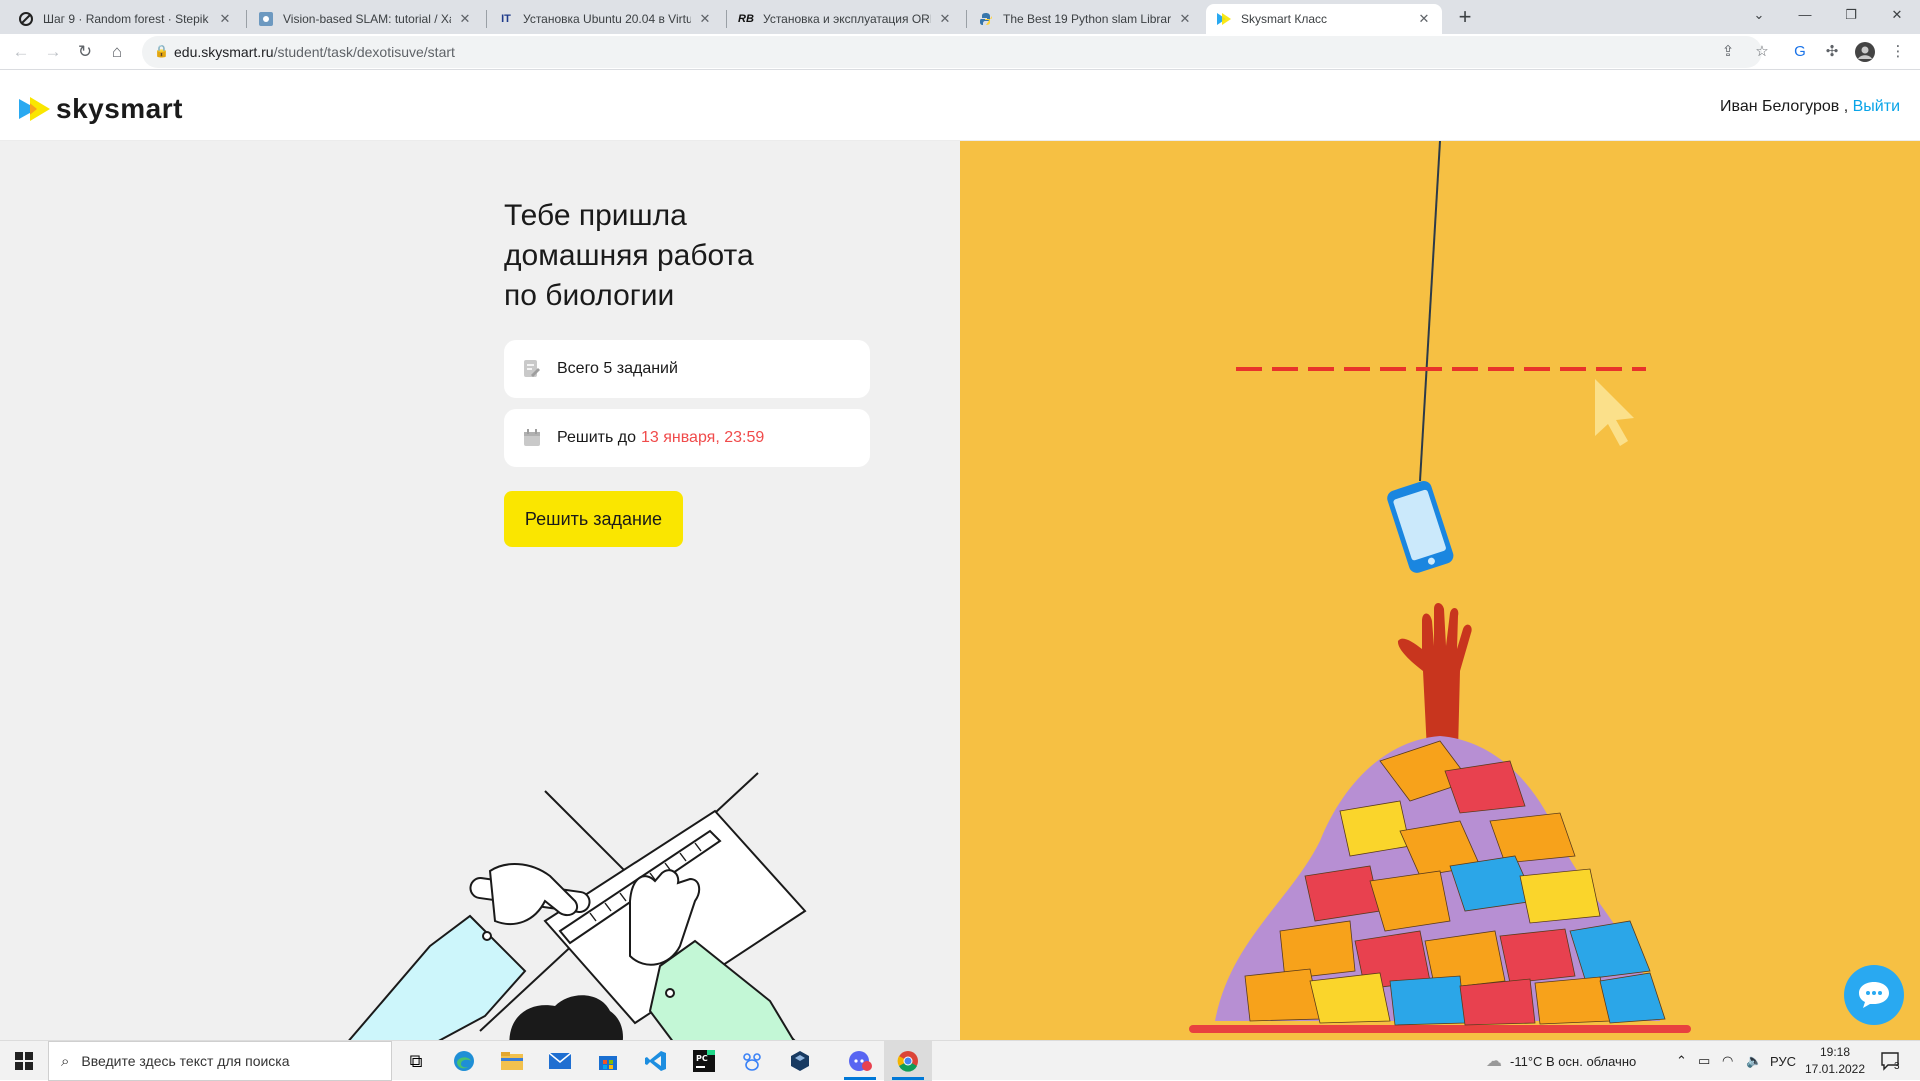 This screenshot has width=1920, height=1081. What do you see at coordinates (845, 19) in the screenshot?
I see `tab-orb-slam: RB Установка и эксплуатация ORB- ✕` at bounding box center [845, 19].